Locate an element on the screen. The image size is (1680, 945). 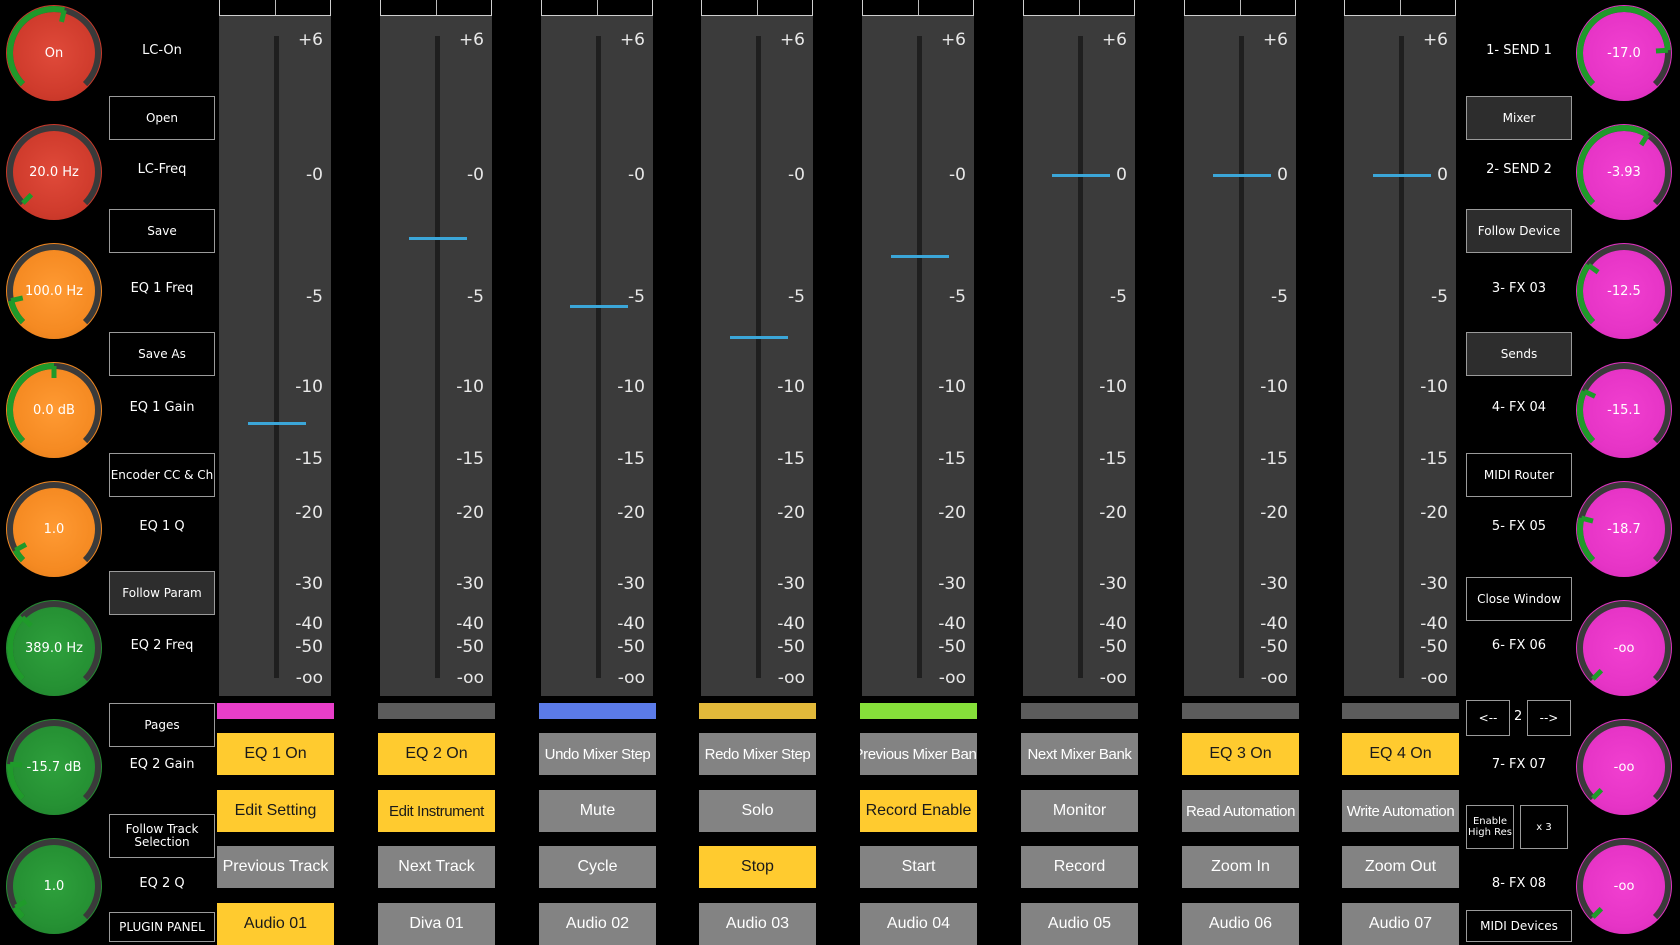
track-name-diva-01: Diva 01 is located at coordinates (436, 924).